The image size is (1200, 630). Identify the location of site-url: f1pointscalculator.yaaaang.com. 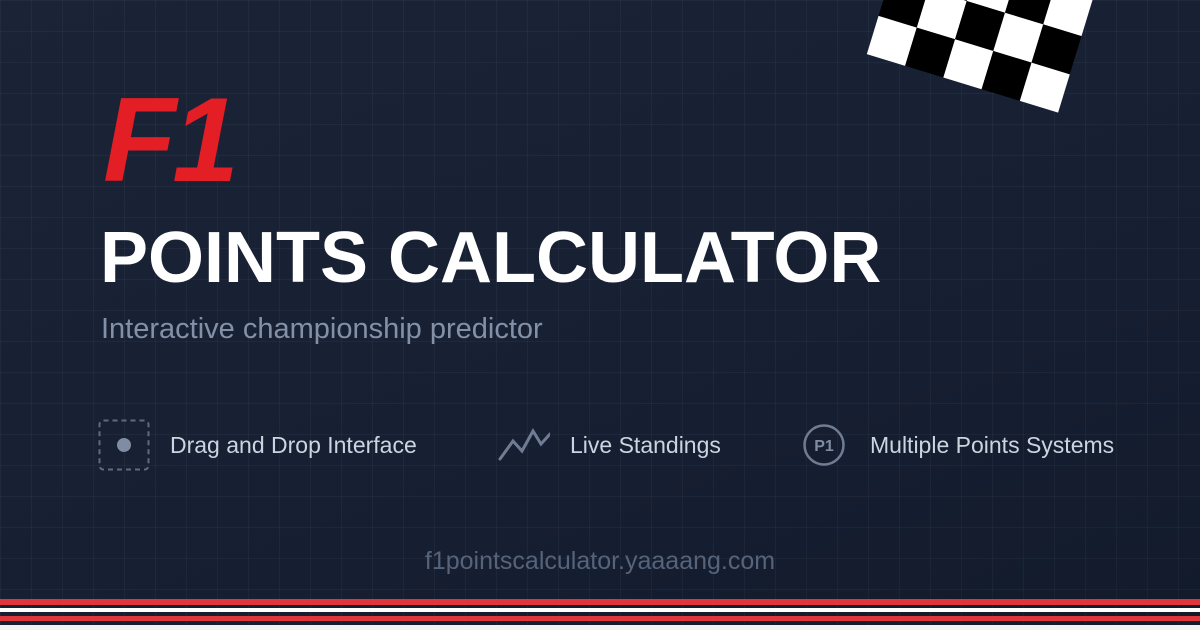
(600, 561).